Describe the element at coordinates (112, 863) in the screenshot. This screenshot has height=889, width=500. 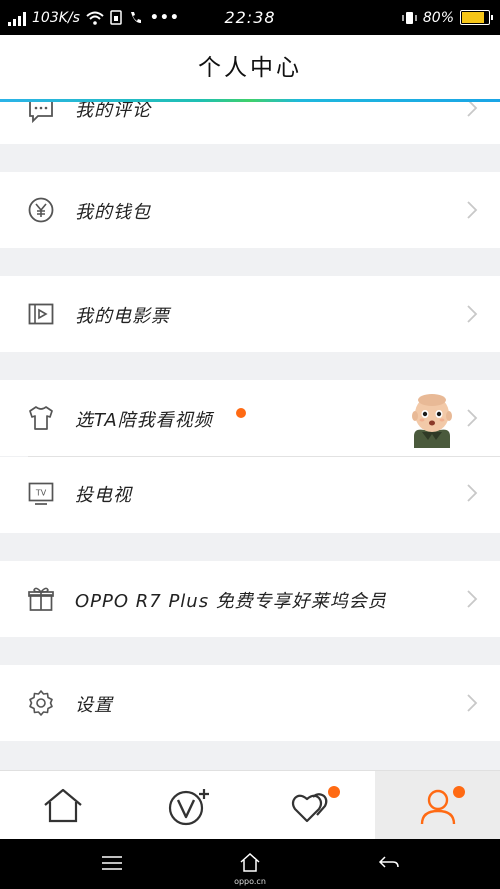
I see `menu-icon` at that location.